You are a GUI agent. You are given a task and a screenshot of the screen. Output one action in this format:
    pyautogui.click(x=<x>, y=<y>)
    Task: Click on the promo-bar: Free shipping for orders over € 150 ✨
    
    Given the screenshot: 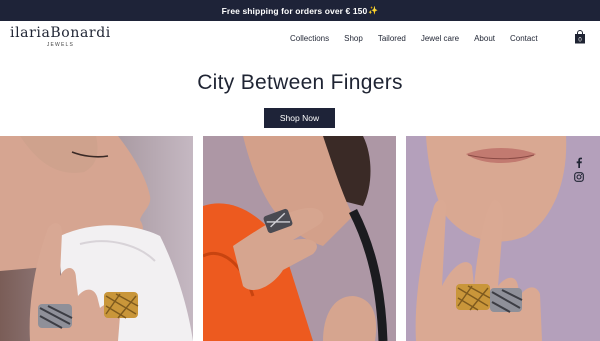 What is the action you would take?
    pyautogui.click(x=300, y=10)
    